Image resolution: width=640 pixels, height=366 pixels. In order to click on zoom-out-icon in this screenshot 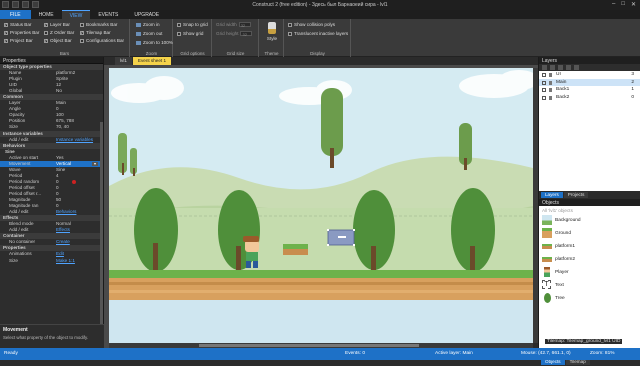, I will do `click(138, 33)`.